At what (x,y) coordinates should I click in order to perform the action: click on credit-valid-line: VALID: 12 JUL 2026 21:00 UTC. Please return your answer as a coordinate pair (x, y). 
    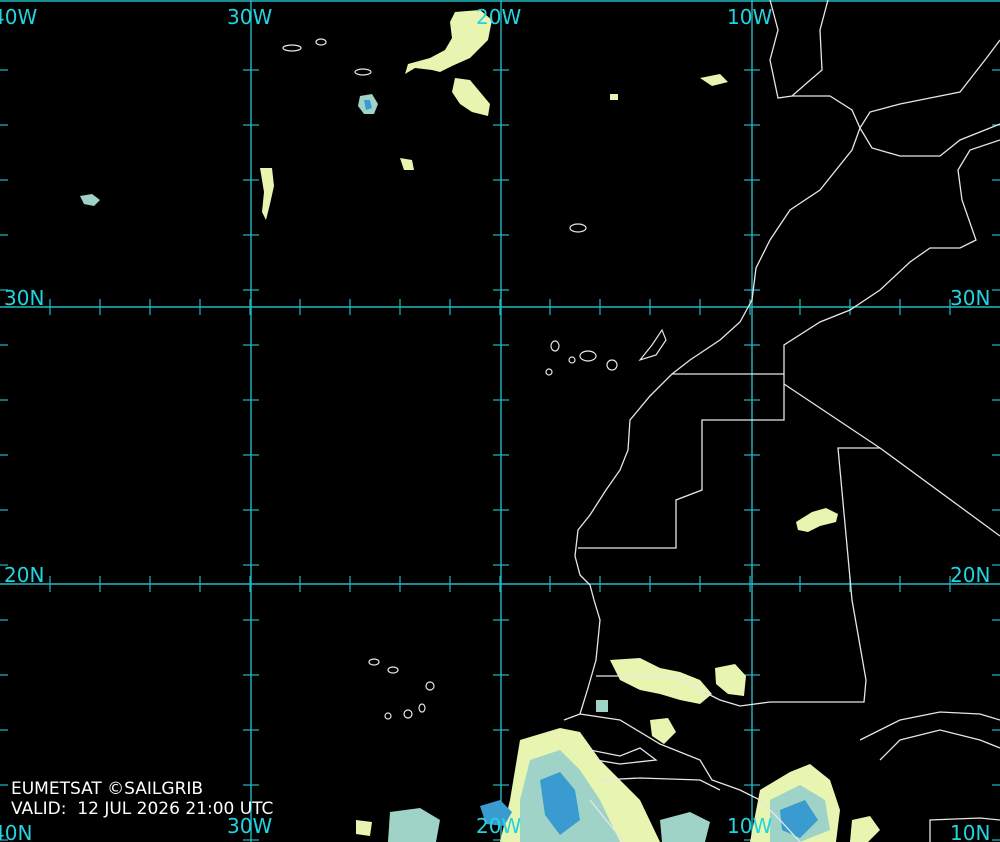
    Looking at the image, I should click on (142, 809).